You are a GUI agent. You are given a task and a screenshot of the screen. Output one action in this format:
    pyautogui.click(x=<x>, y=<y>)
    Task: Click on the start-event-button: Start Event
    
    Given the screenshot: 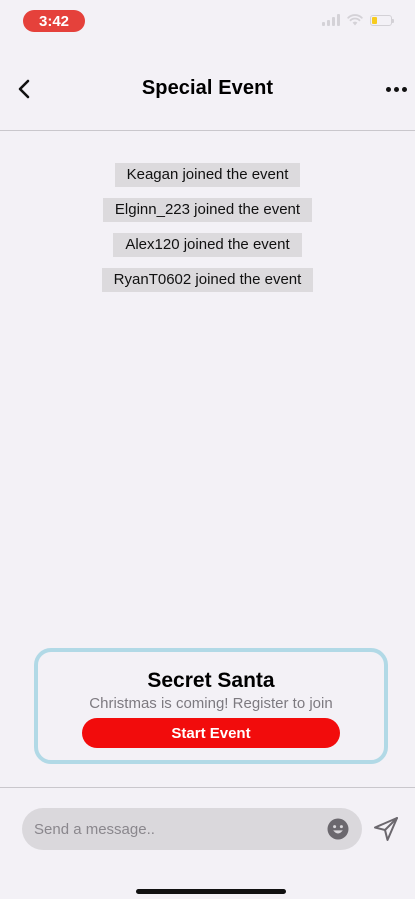 What is the action you would take?
    pyautogui.click(x=211, y=733)
    